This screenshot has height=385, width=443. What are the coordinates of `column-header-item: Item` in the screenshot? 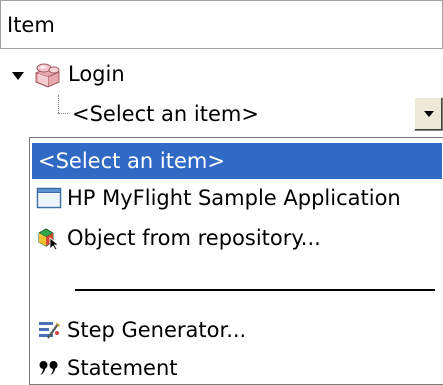 It's located at (222, 24).